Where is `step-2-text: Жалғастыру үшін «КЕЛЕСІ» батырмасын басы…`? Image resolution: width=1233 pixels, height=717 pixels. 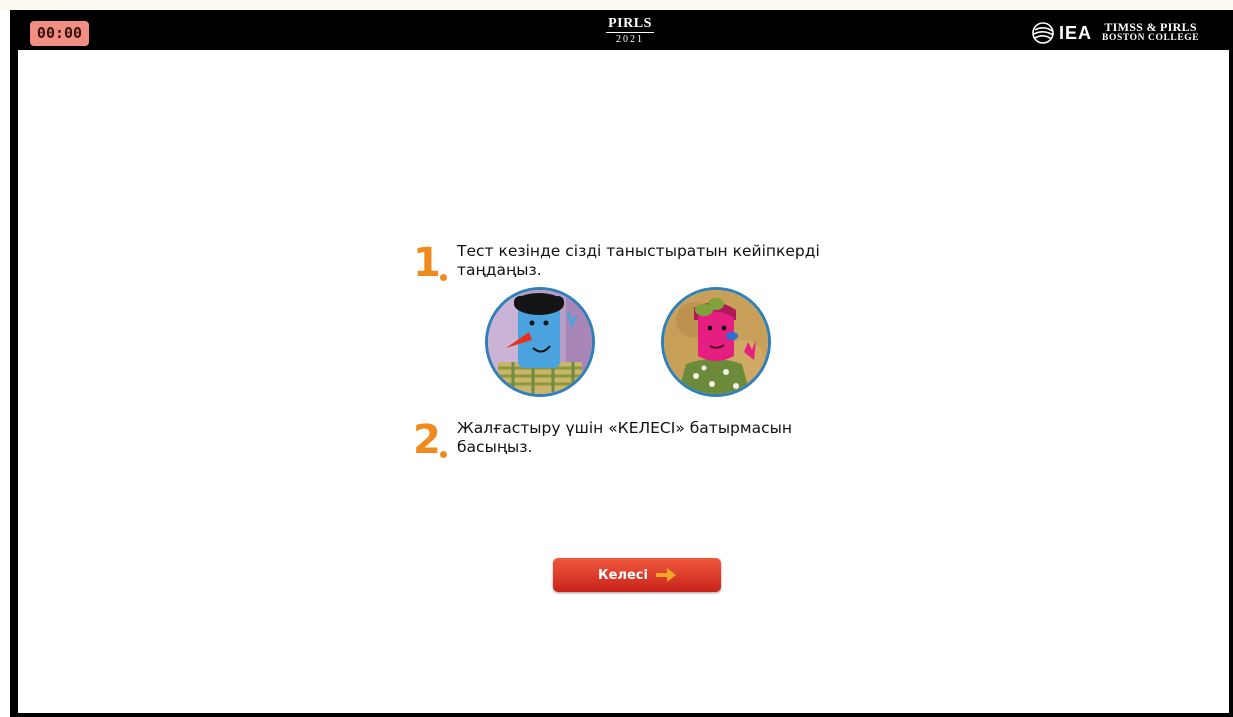
step-2-text: Жалғастыру үшін «КЕЛЕСІ» батырмасын басы… is located at coordinates (624, 437).